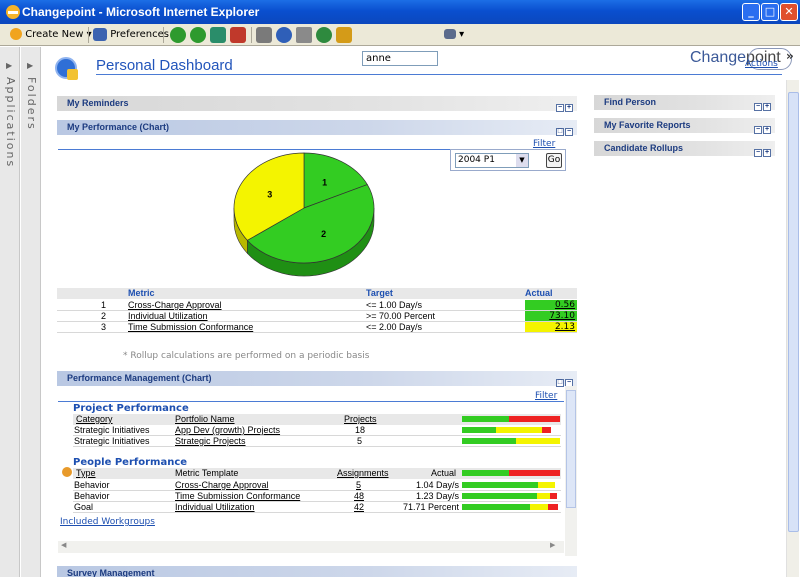  What do you see at coordinates (479, 430) in the screenshot?
I see `project-performance-bar` at bounding box center [479, 430].